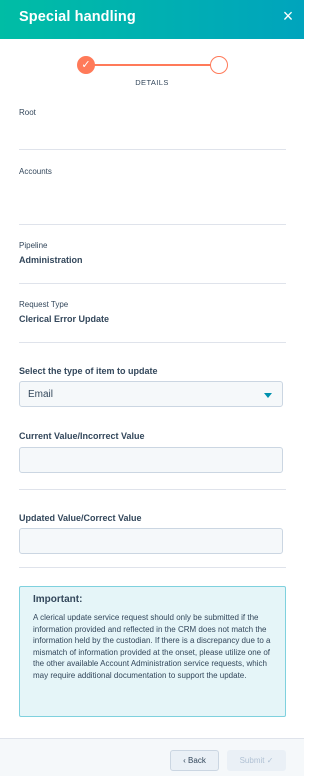 The width and height of the screenshot is (320, 776). Describe the element at coordinates (256, 760) in the screenshot. I see `submit-button: Submit ✓` at that location.